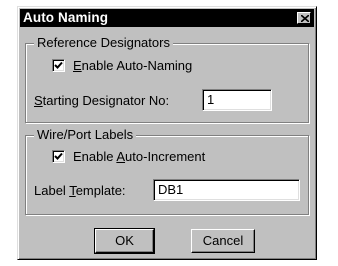 This screenshot has width=338, height=266. I want to click on enable-auto-increment-option: Enable Auto-Increment, so click(128, 156).